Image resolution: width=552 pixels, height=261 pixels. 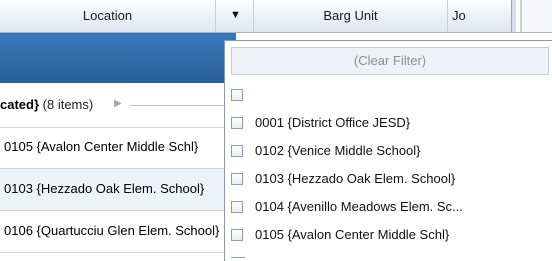 I want to click on filter-dropdown-icon: ▼, so click(x=236, y=16).